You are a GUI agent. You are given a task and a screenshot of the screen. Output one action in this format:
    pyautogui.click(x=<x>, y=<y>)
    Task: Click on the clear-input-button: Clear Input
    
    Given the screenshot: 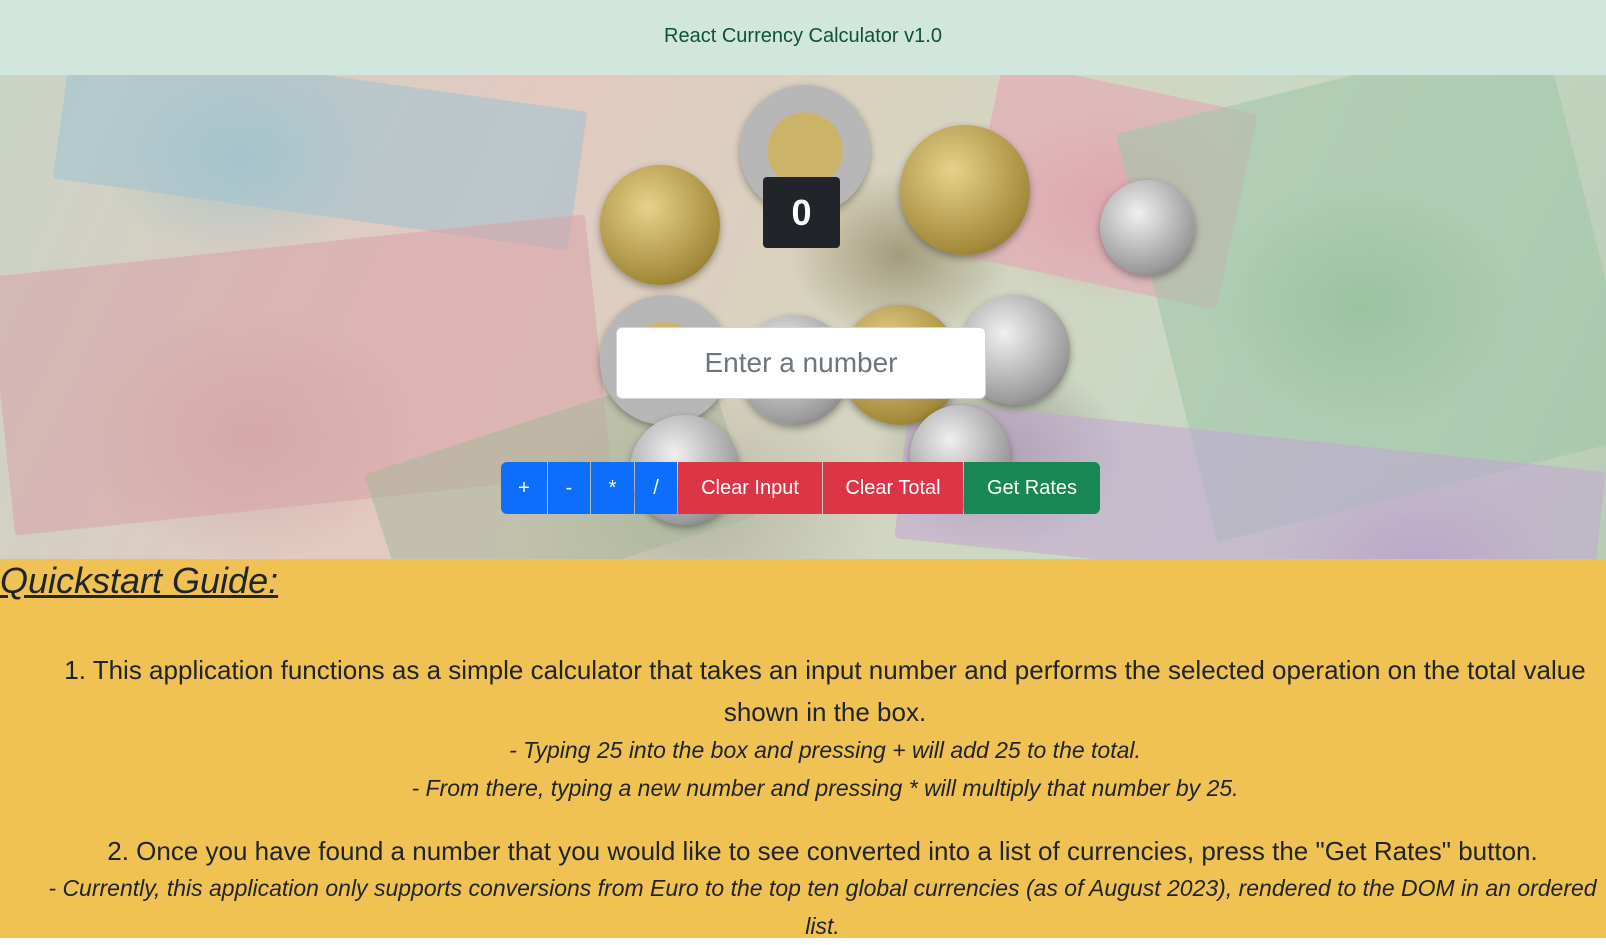 What is the action you would take?
    pyautogui.click(x=750, y=488)
    